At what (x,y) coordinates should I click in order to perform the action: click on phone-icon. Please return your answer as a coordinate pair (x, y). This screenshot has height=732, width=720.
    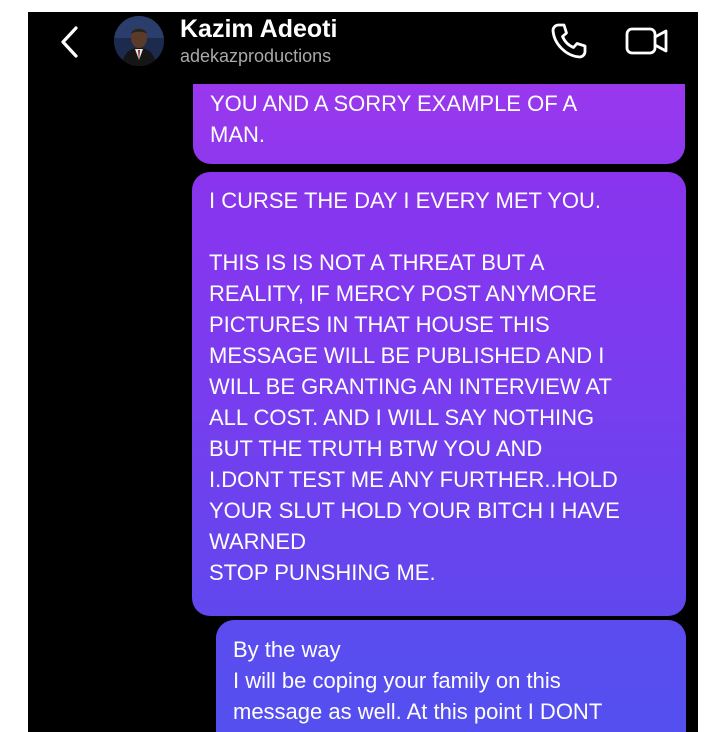
    Looking at the image, I should click on (569, 41).